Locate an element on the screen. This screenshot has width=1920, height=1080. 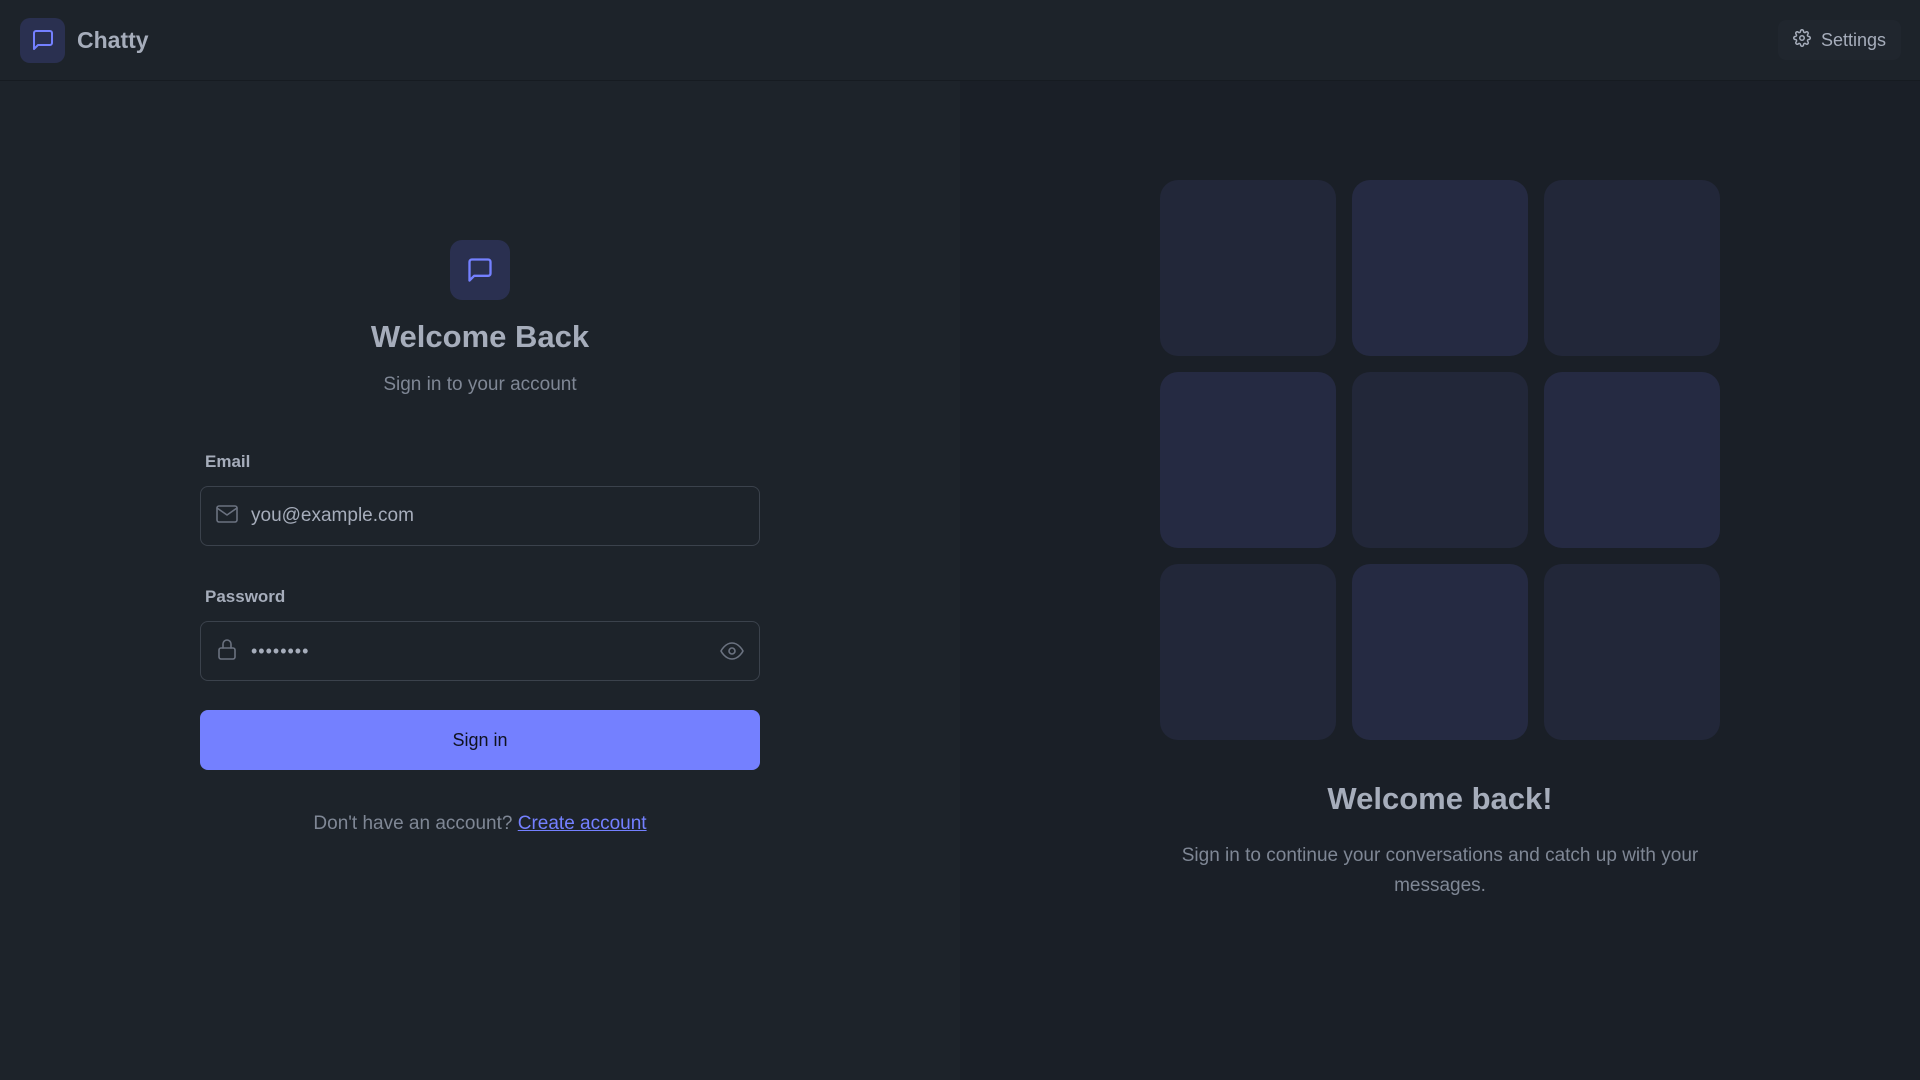
email-label: Email is located at coordinates (228, 461).